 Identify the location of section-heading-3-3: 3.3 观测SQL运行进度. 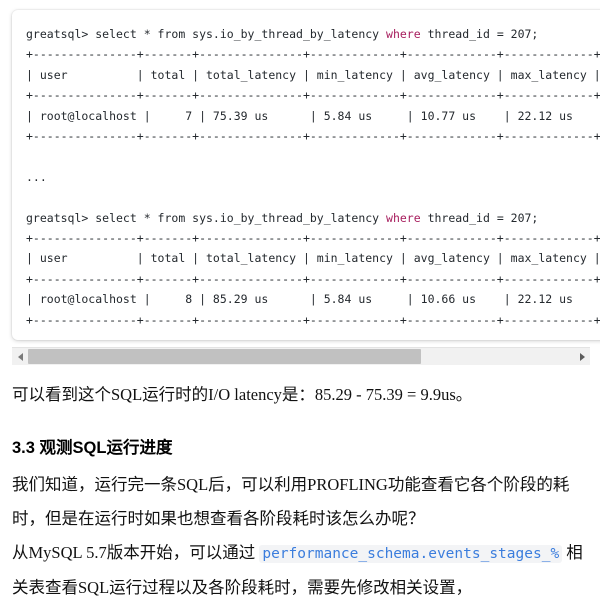
(92, 448).